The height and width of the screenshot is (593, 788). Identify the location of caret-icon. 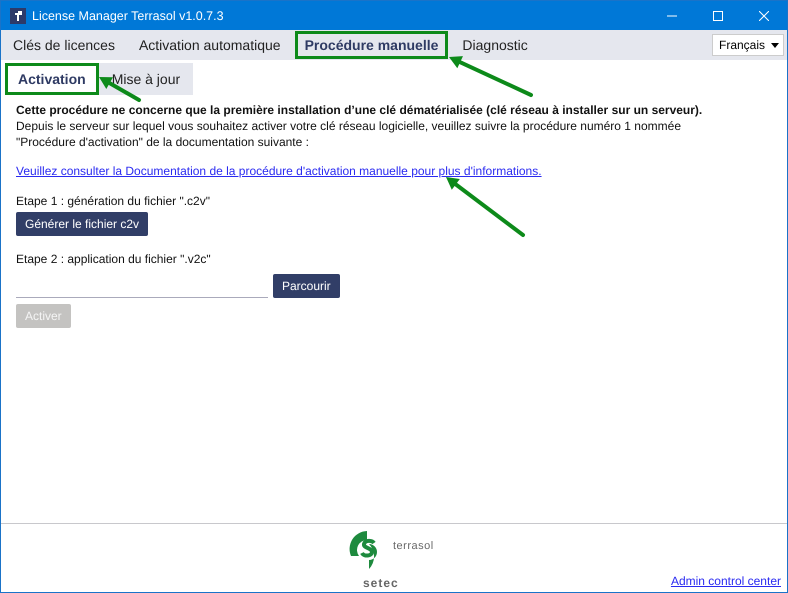
(775, 45).